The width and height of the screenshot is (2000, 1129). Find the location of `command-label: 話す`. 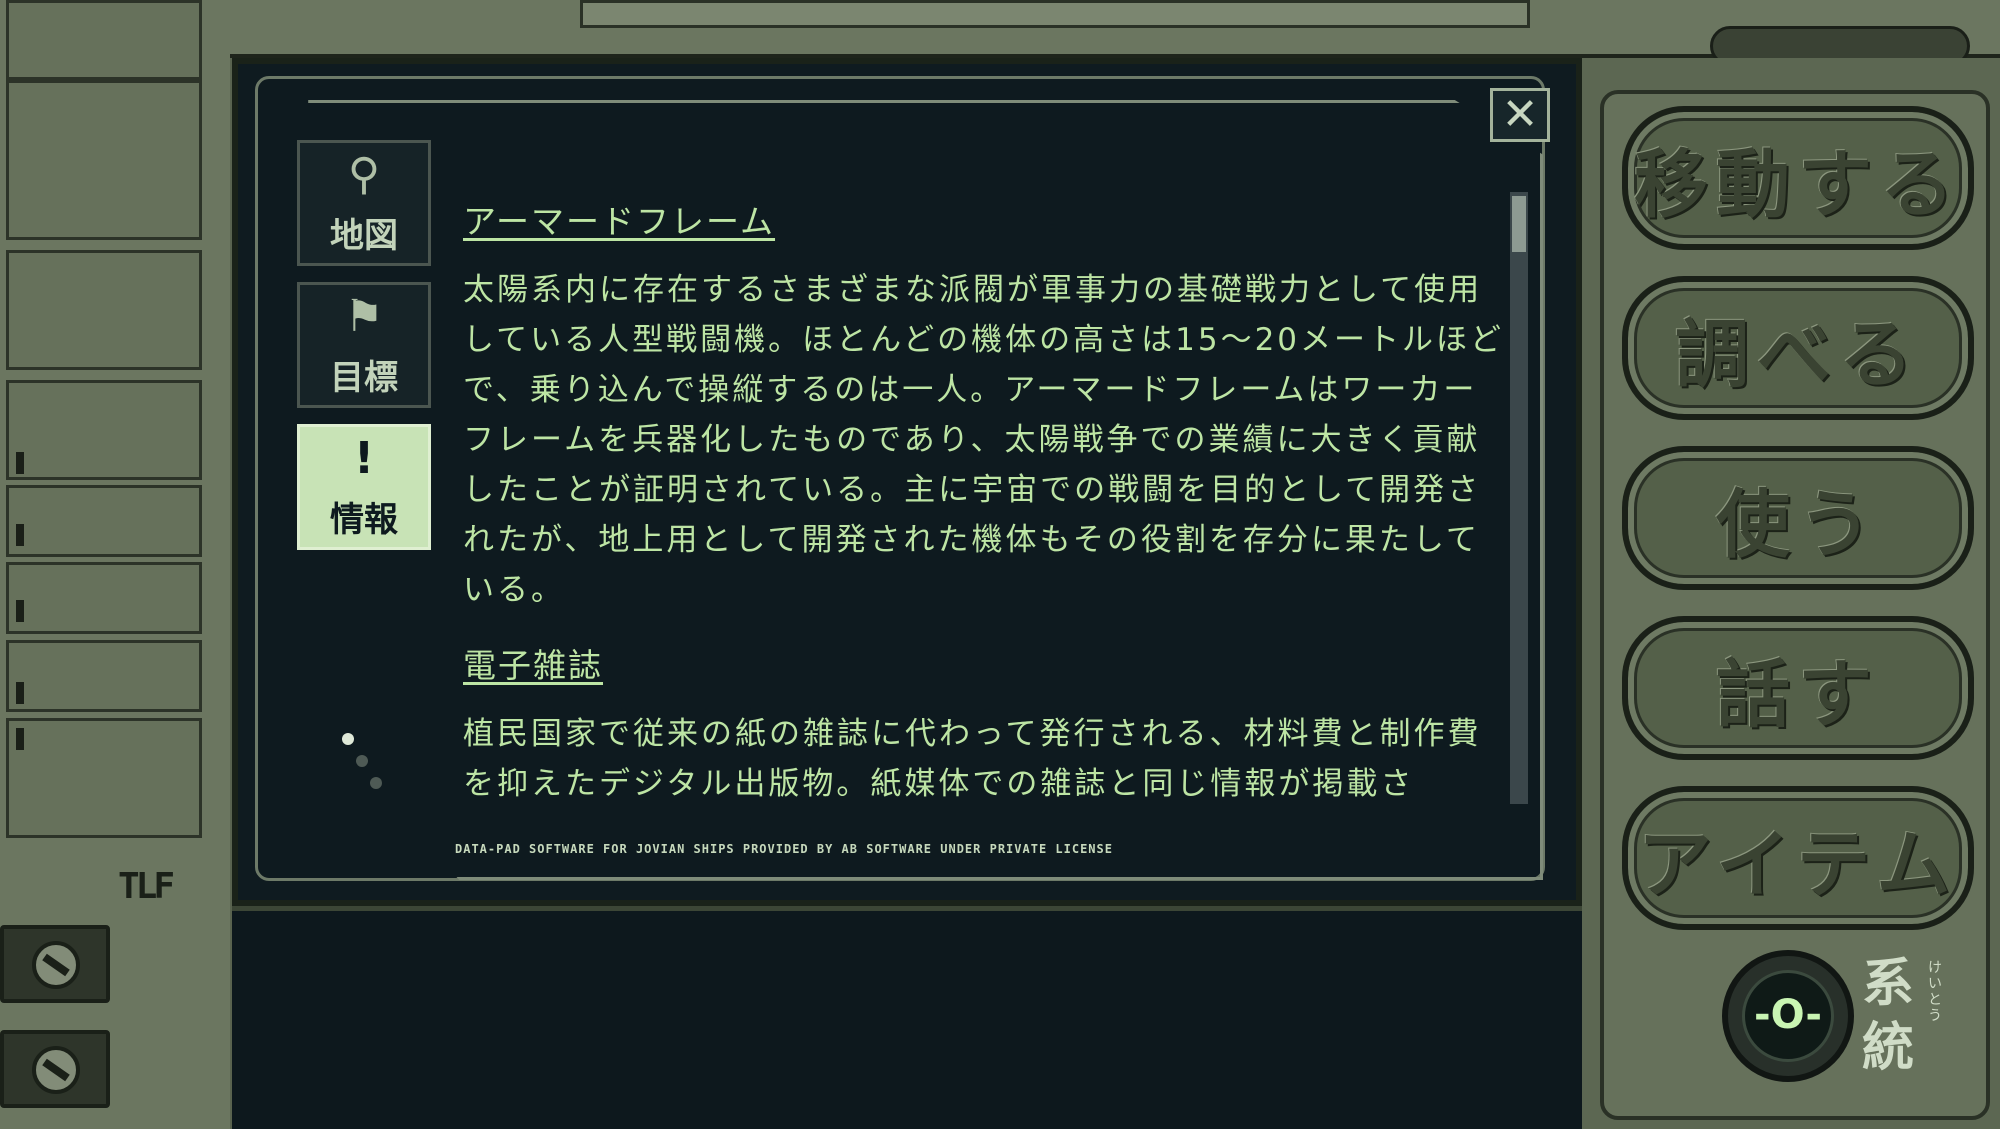

command-label: 話す is located at coordinates (1798, 694).